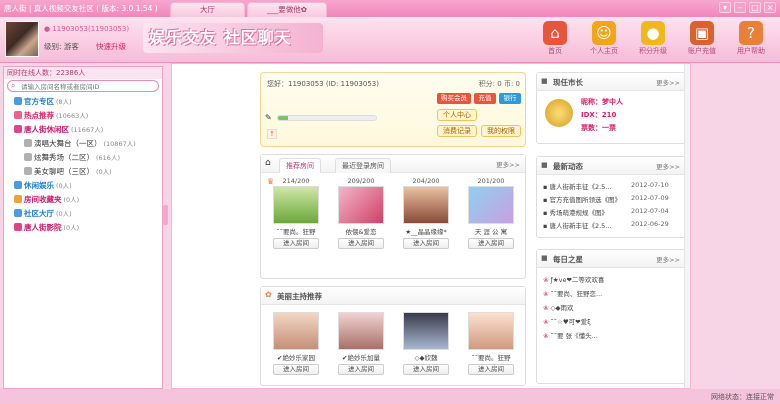  I want to click on room-card: 201/200 天 涯 公 寓进入房间, so click(491, 213).